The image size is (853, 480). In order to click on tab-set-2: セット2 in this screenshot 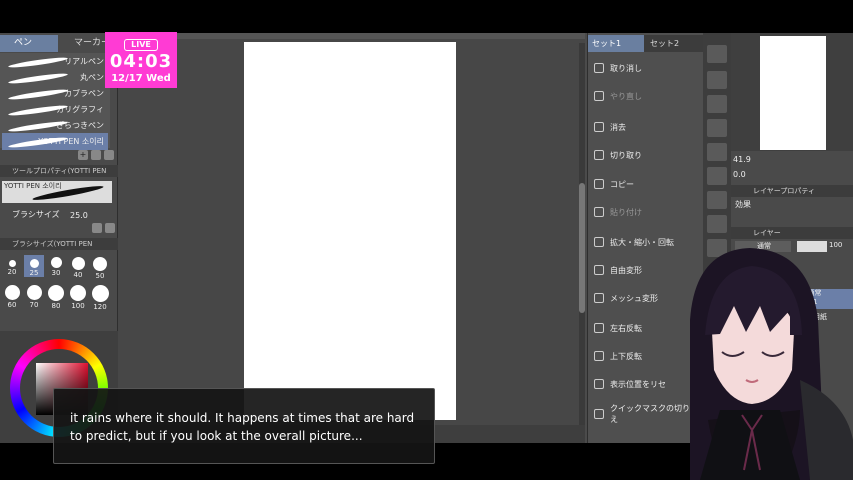, I will do `click(674, 43)`.